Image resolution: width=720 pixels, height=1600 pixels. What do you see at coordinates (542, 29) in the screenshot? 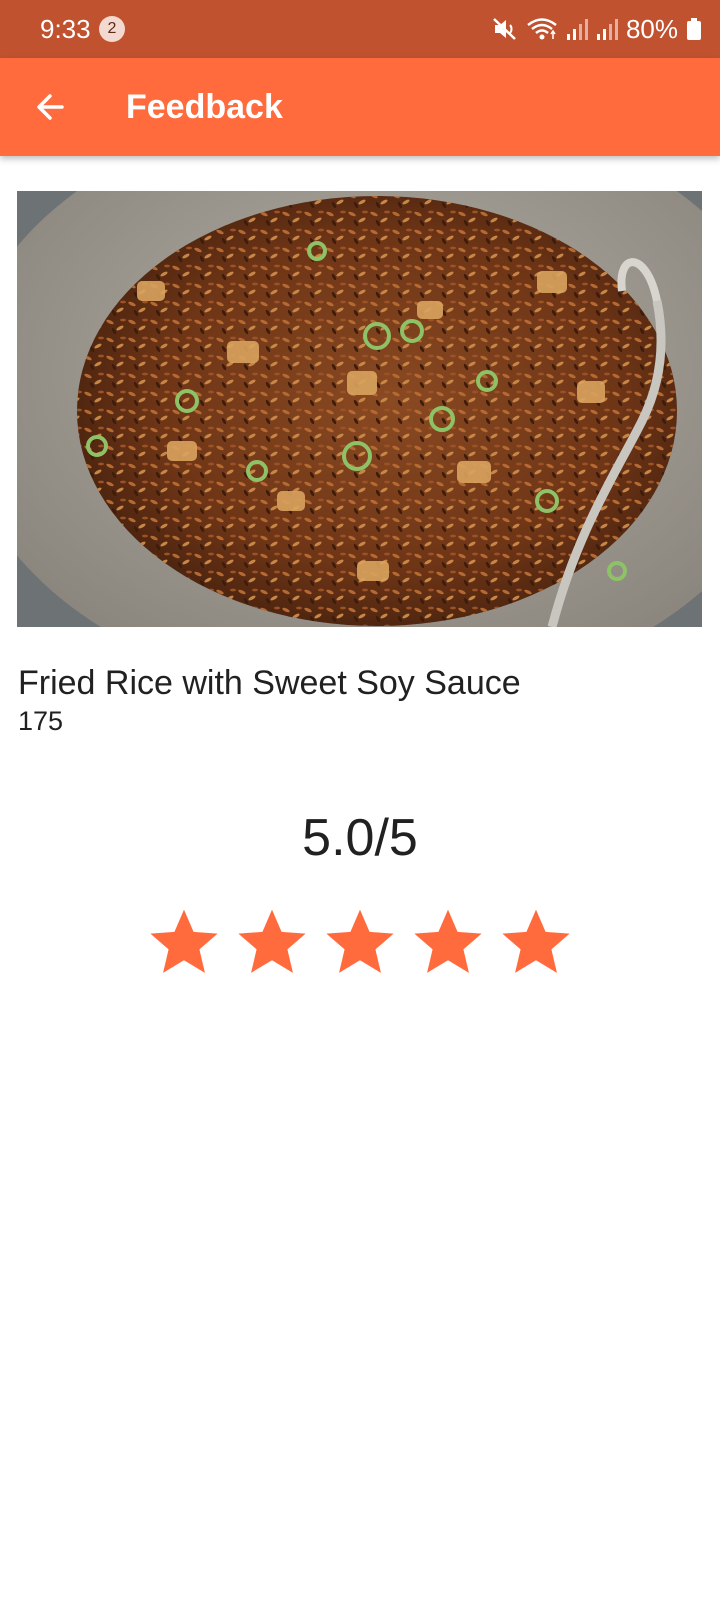
I see `wifi-icon` at bounding box center [542, 29].